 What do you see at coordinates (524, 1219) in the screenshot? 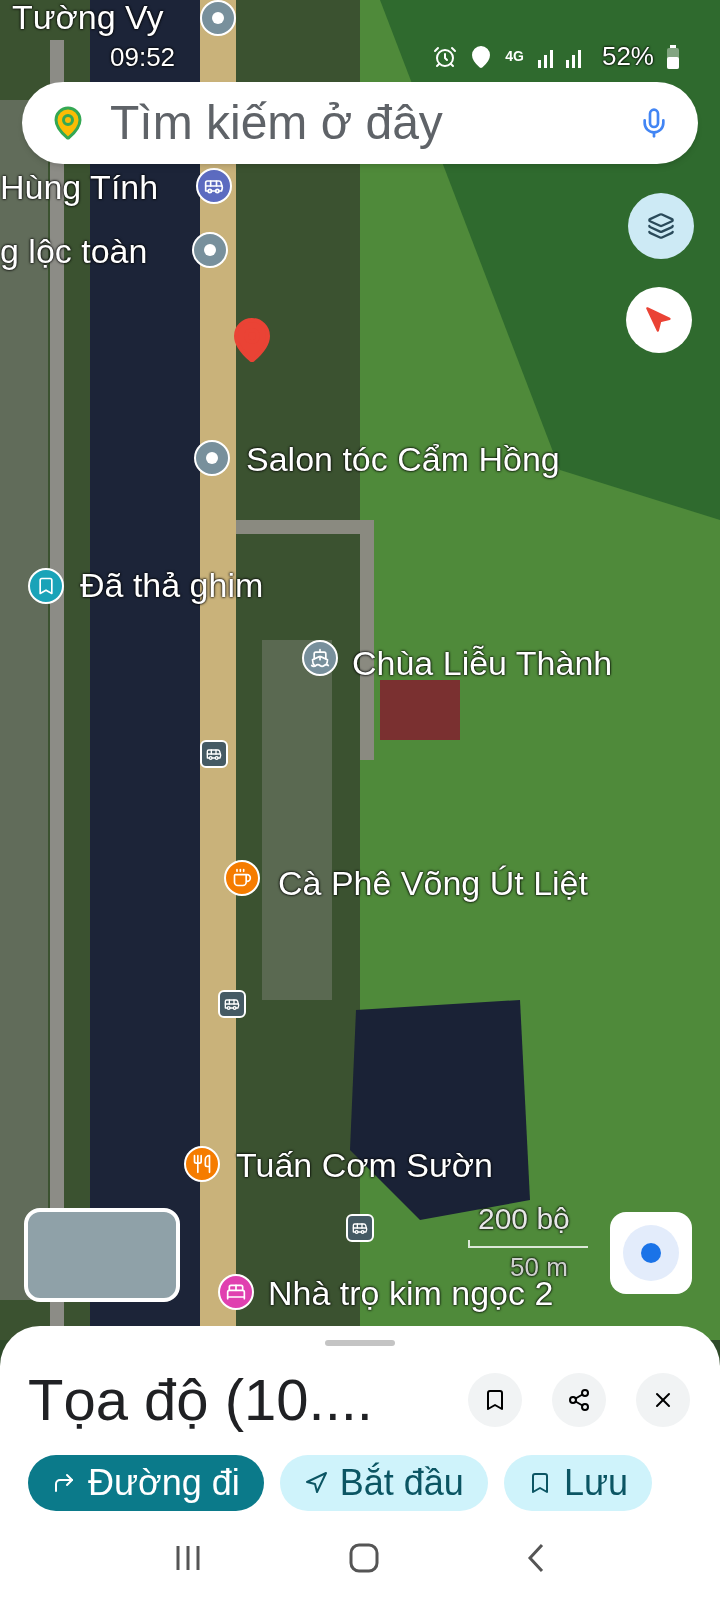
I see `scale-imperial: 200 bộ` at bounding box center [524, 1219].